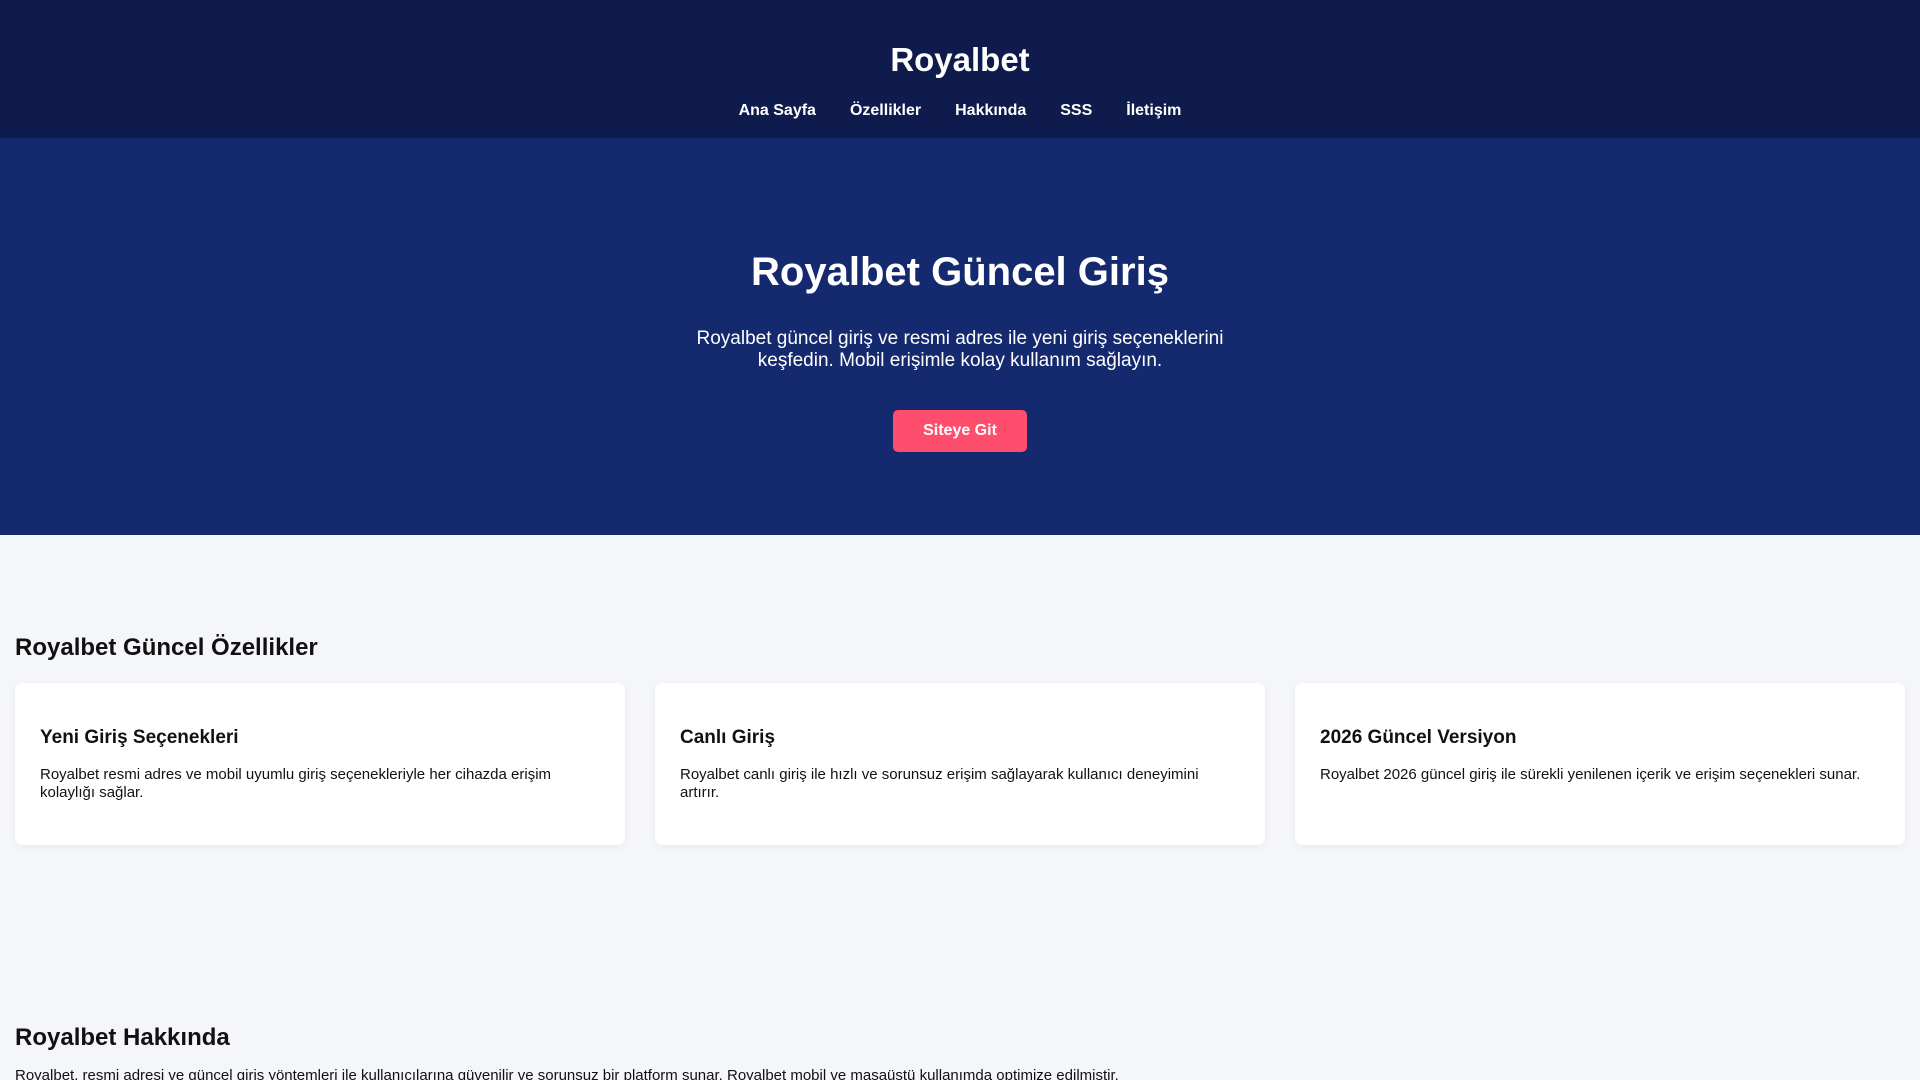  What do you see at coordinates (1076, 111) in the screenshot?
I see `nav-link-faq: SSS` at bounding box center [1076, 111].